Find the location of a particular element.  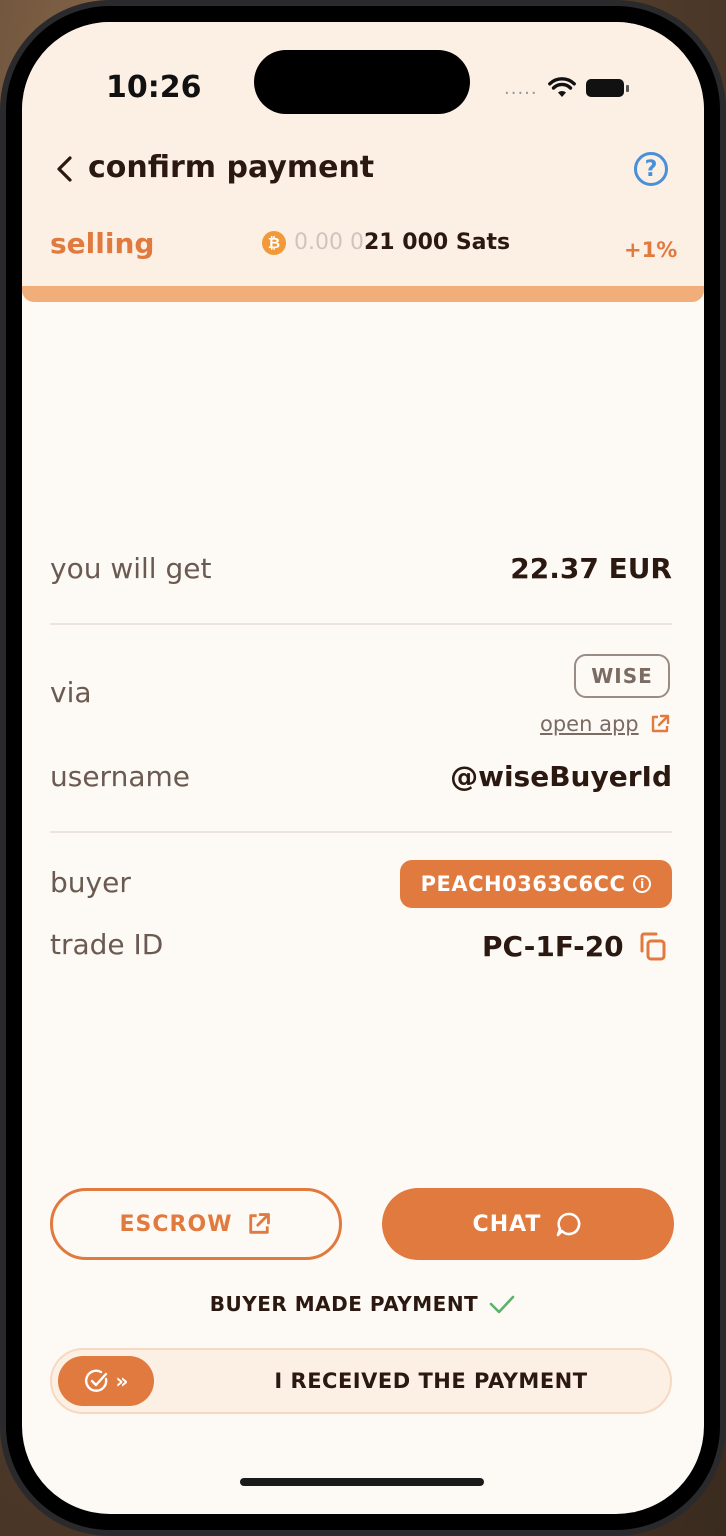

trade-id-label: trade ID is located at coordinates (107, 944).